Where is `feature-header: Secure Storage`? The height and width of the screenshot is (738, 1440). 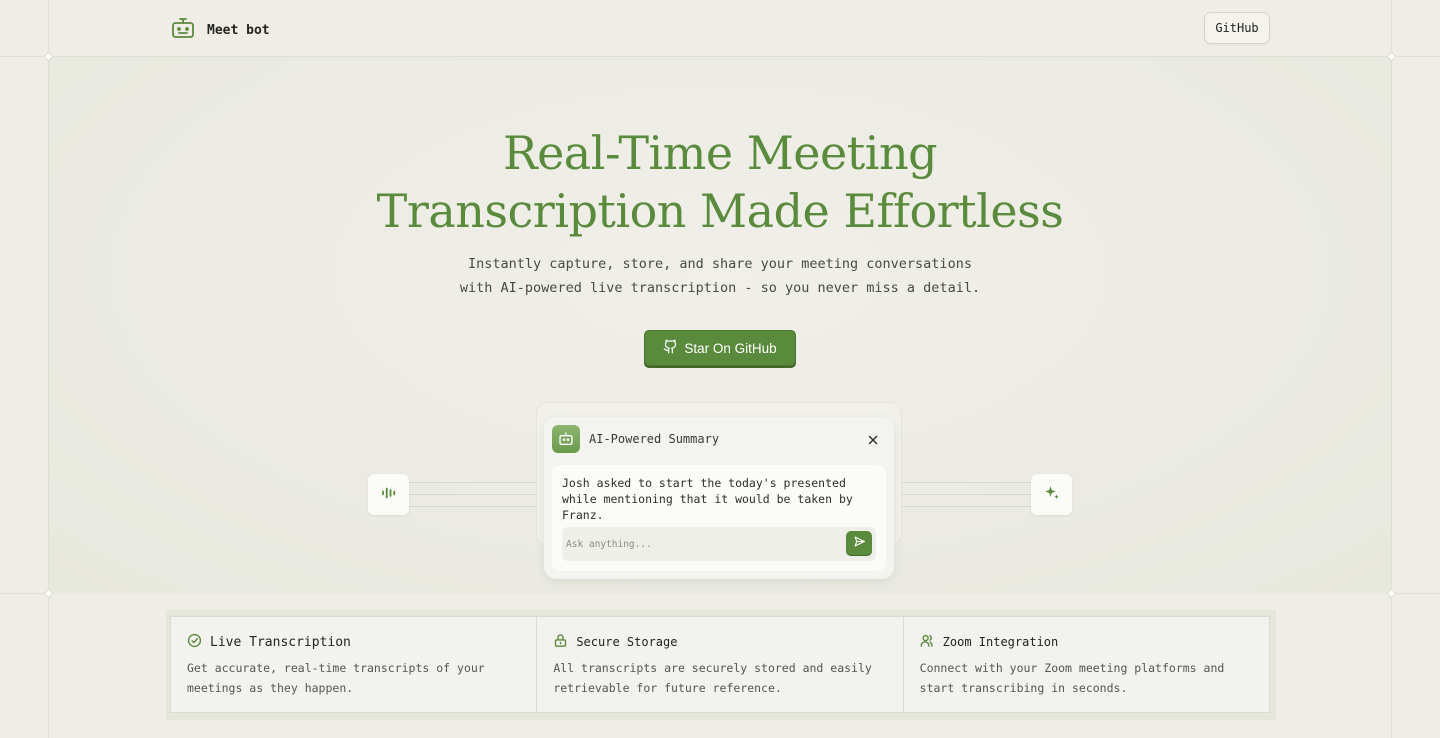 feature-header: Secure Storage is located at coordinates (719, 642).